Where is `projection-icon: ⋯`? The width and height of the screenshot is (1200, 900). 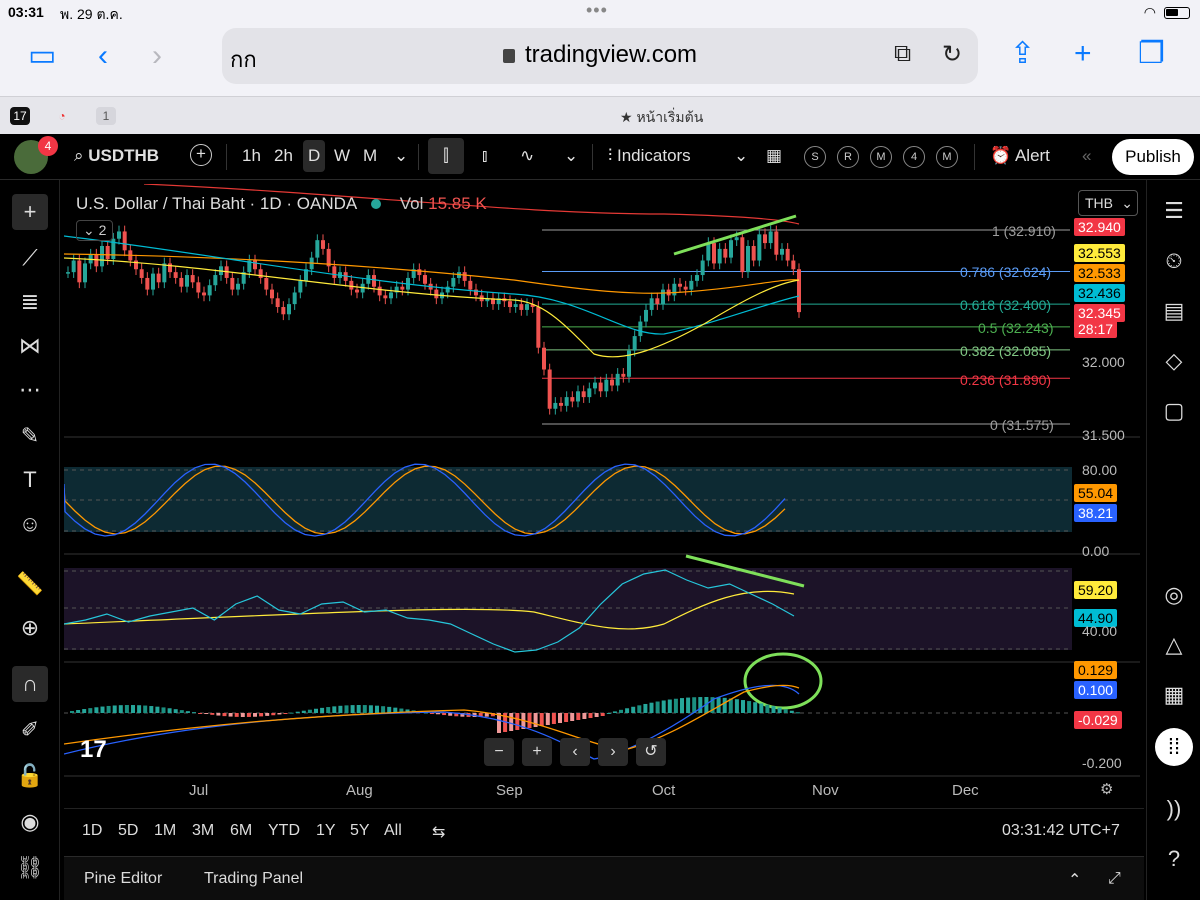 projection-icon: ⋯ is located at coordinates (30, 390).